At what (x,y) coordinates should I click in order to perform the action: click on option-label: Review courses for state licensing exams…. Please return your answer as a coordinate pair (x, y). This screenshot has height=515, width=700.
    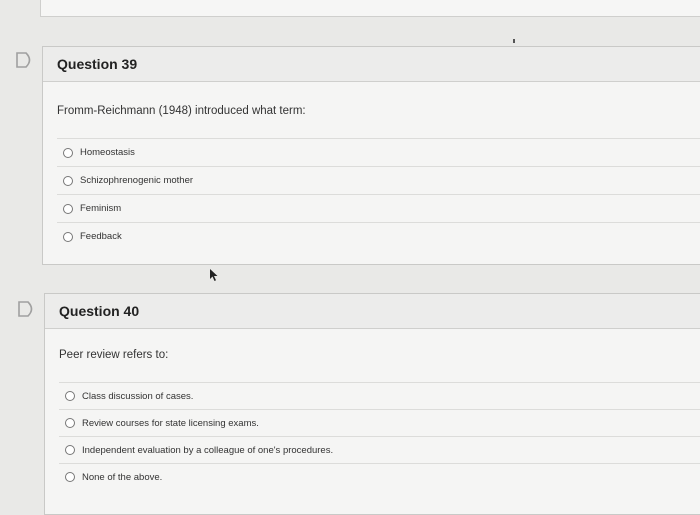
    Looking at the image, I should click on (170, 423).